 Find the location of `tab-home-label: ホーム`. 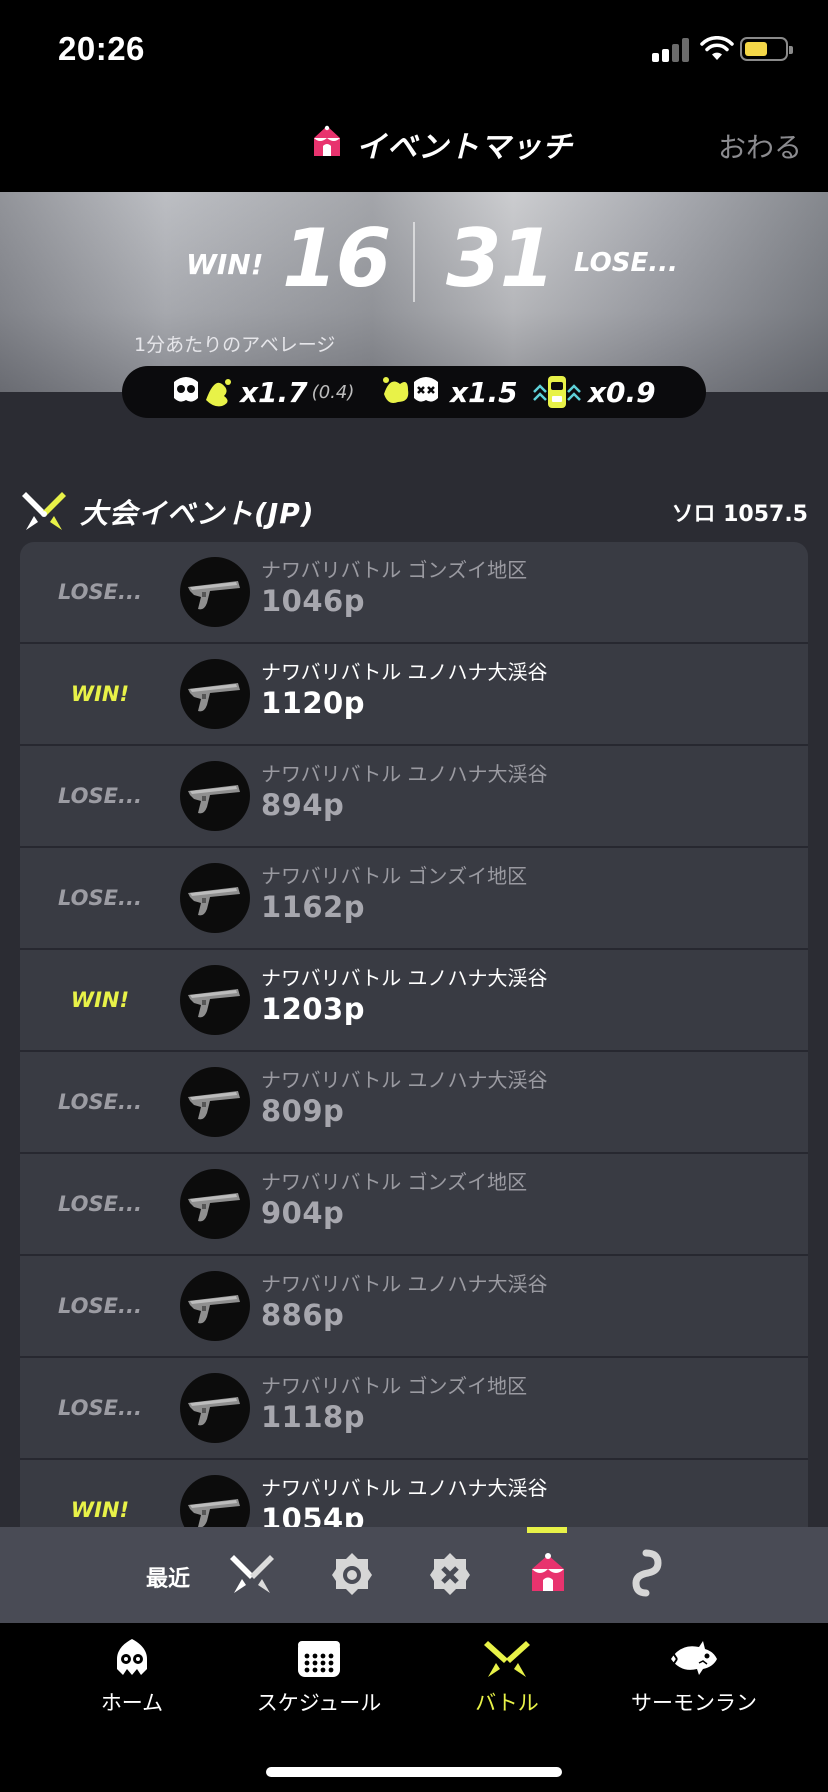

tab-home-label: ホーム is located at coordinates (132, 1703).